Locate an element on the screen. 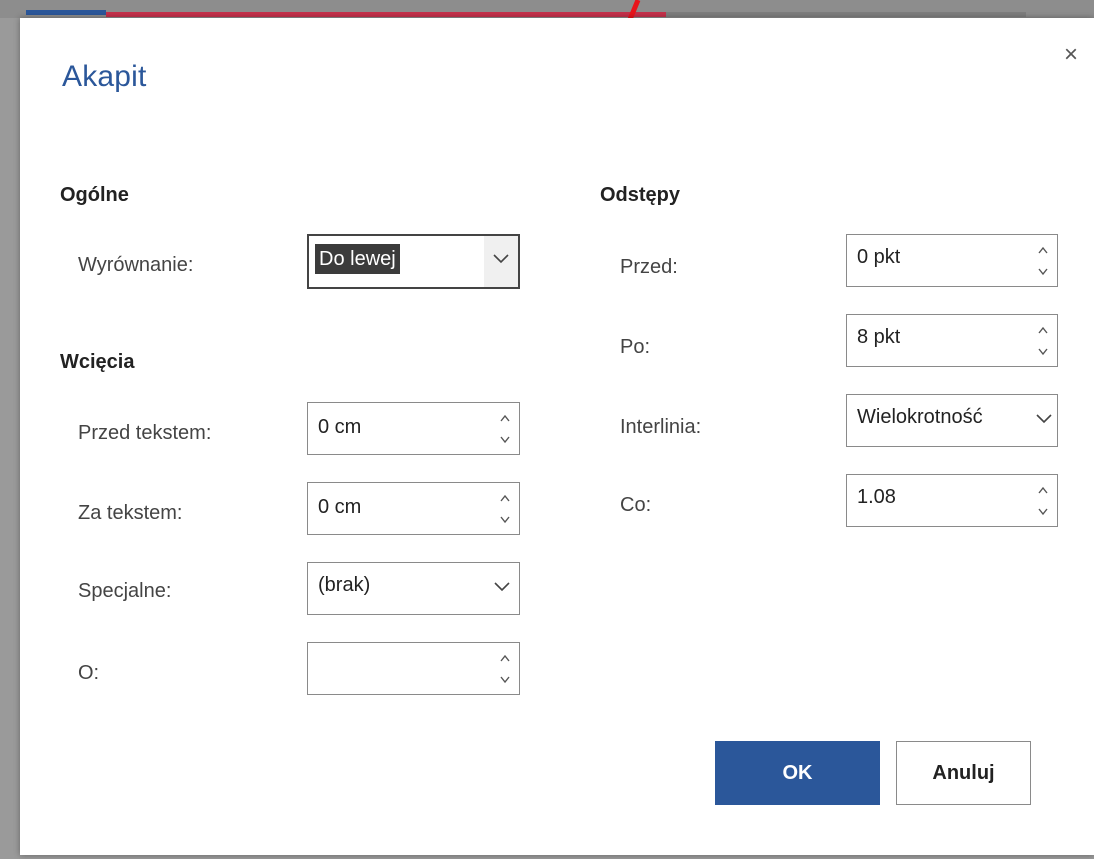 This screenshot has height=859, width=1094. line-spacing-label: Interlinia: is located at coordinates (661, 427).